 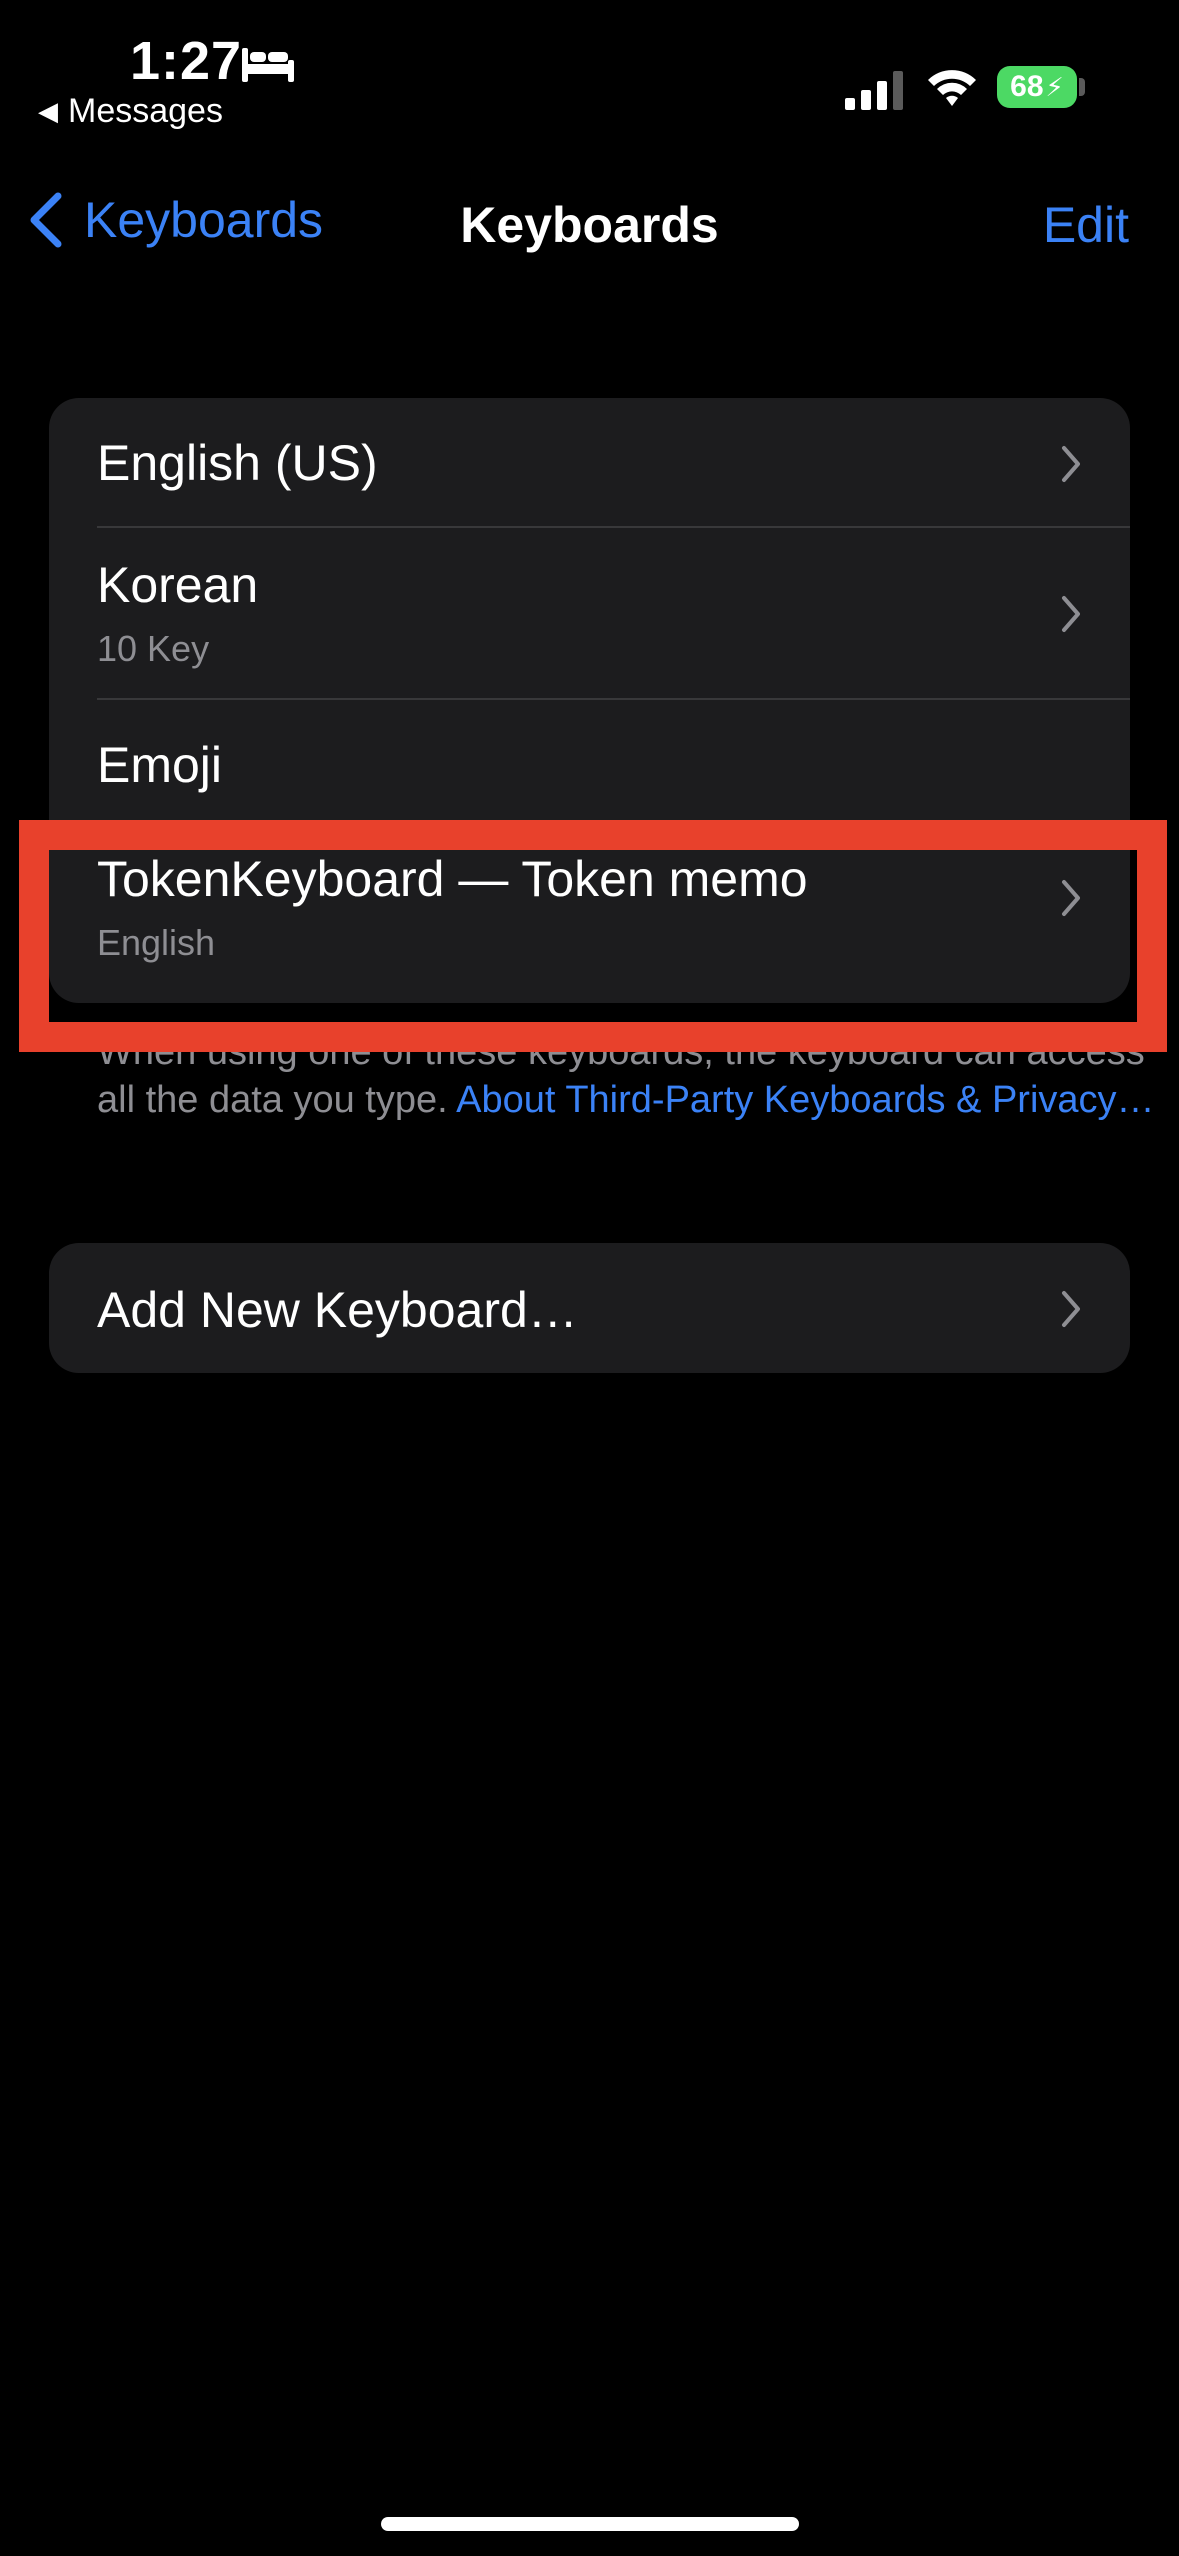 What do you see at coordinates (153, 648) in the screenshot?
I see `keyboard-subtitle: 10 Key` at bounding box center [153, 648].